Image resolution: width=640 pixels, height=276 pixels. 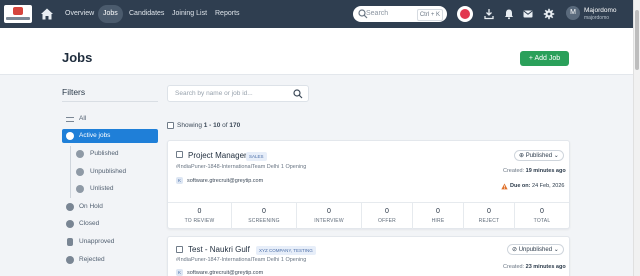 What do you see at coordinates (80, 172) in the screenshot?
I see `unpublished-icon` at bounding box center [80, 172].